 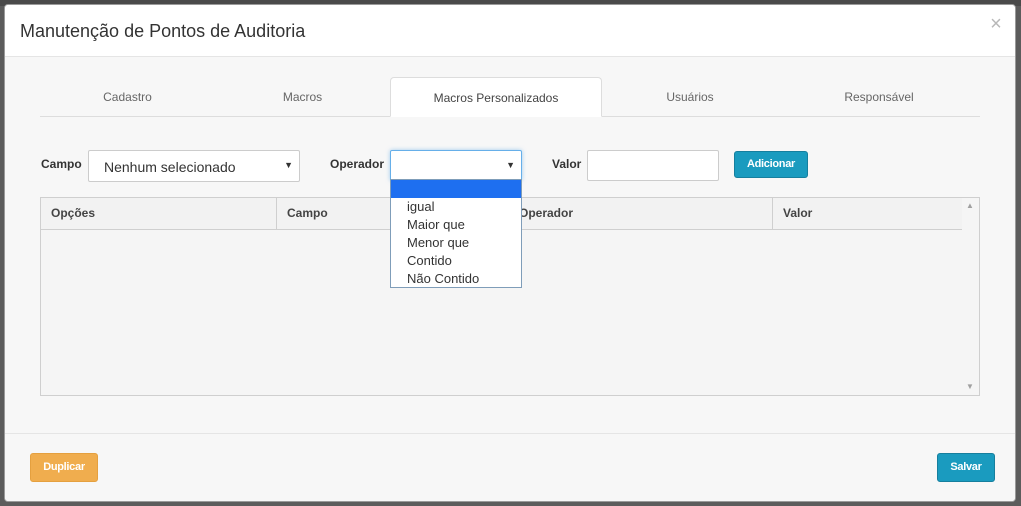 I want to click on save-button: Salvar, so click(x=966, y=467).